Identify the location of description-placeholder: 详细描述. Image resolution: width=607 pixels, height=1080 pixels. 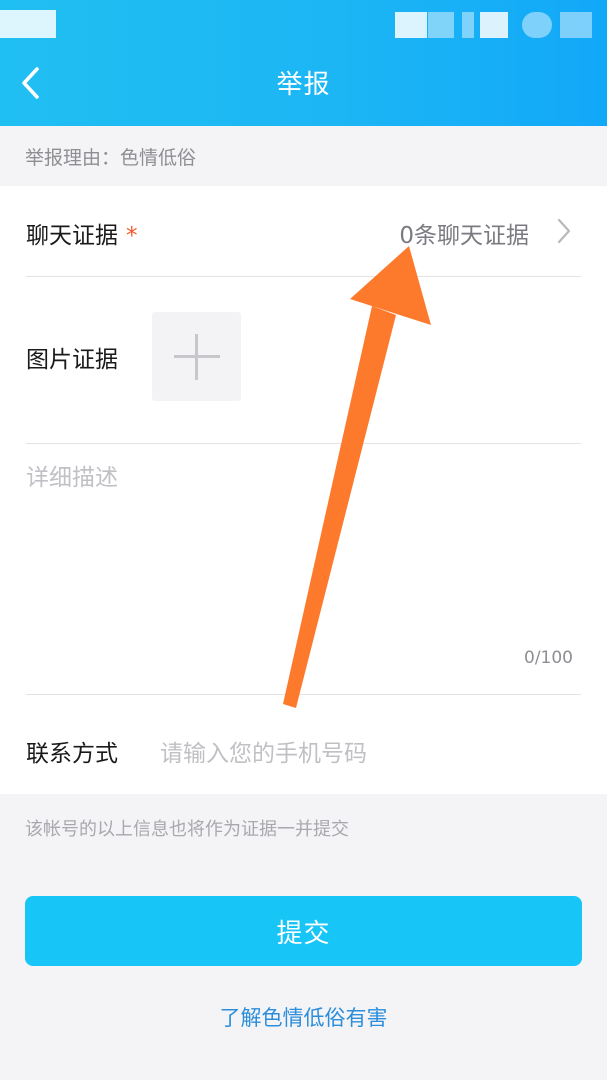
(72, 478).